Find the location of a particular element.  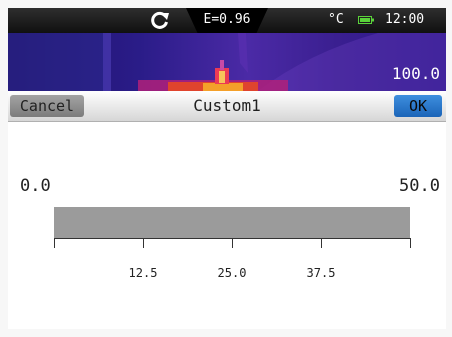

temperature-unit: °C is located at coordinates (336, 19).